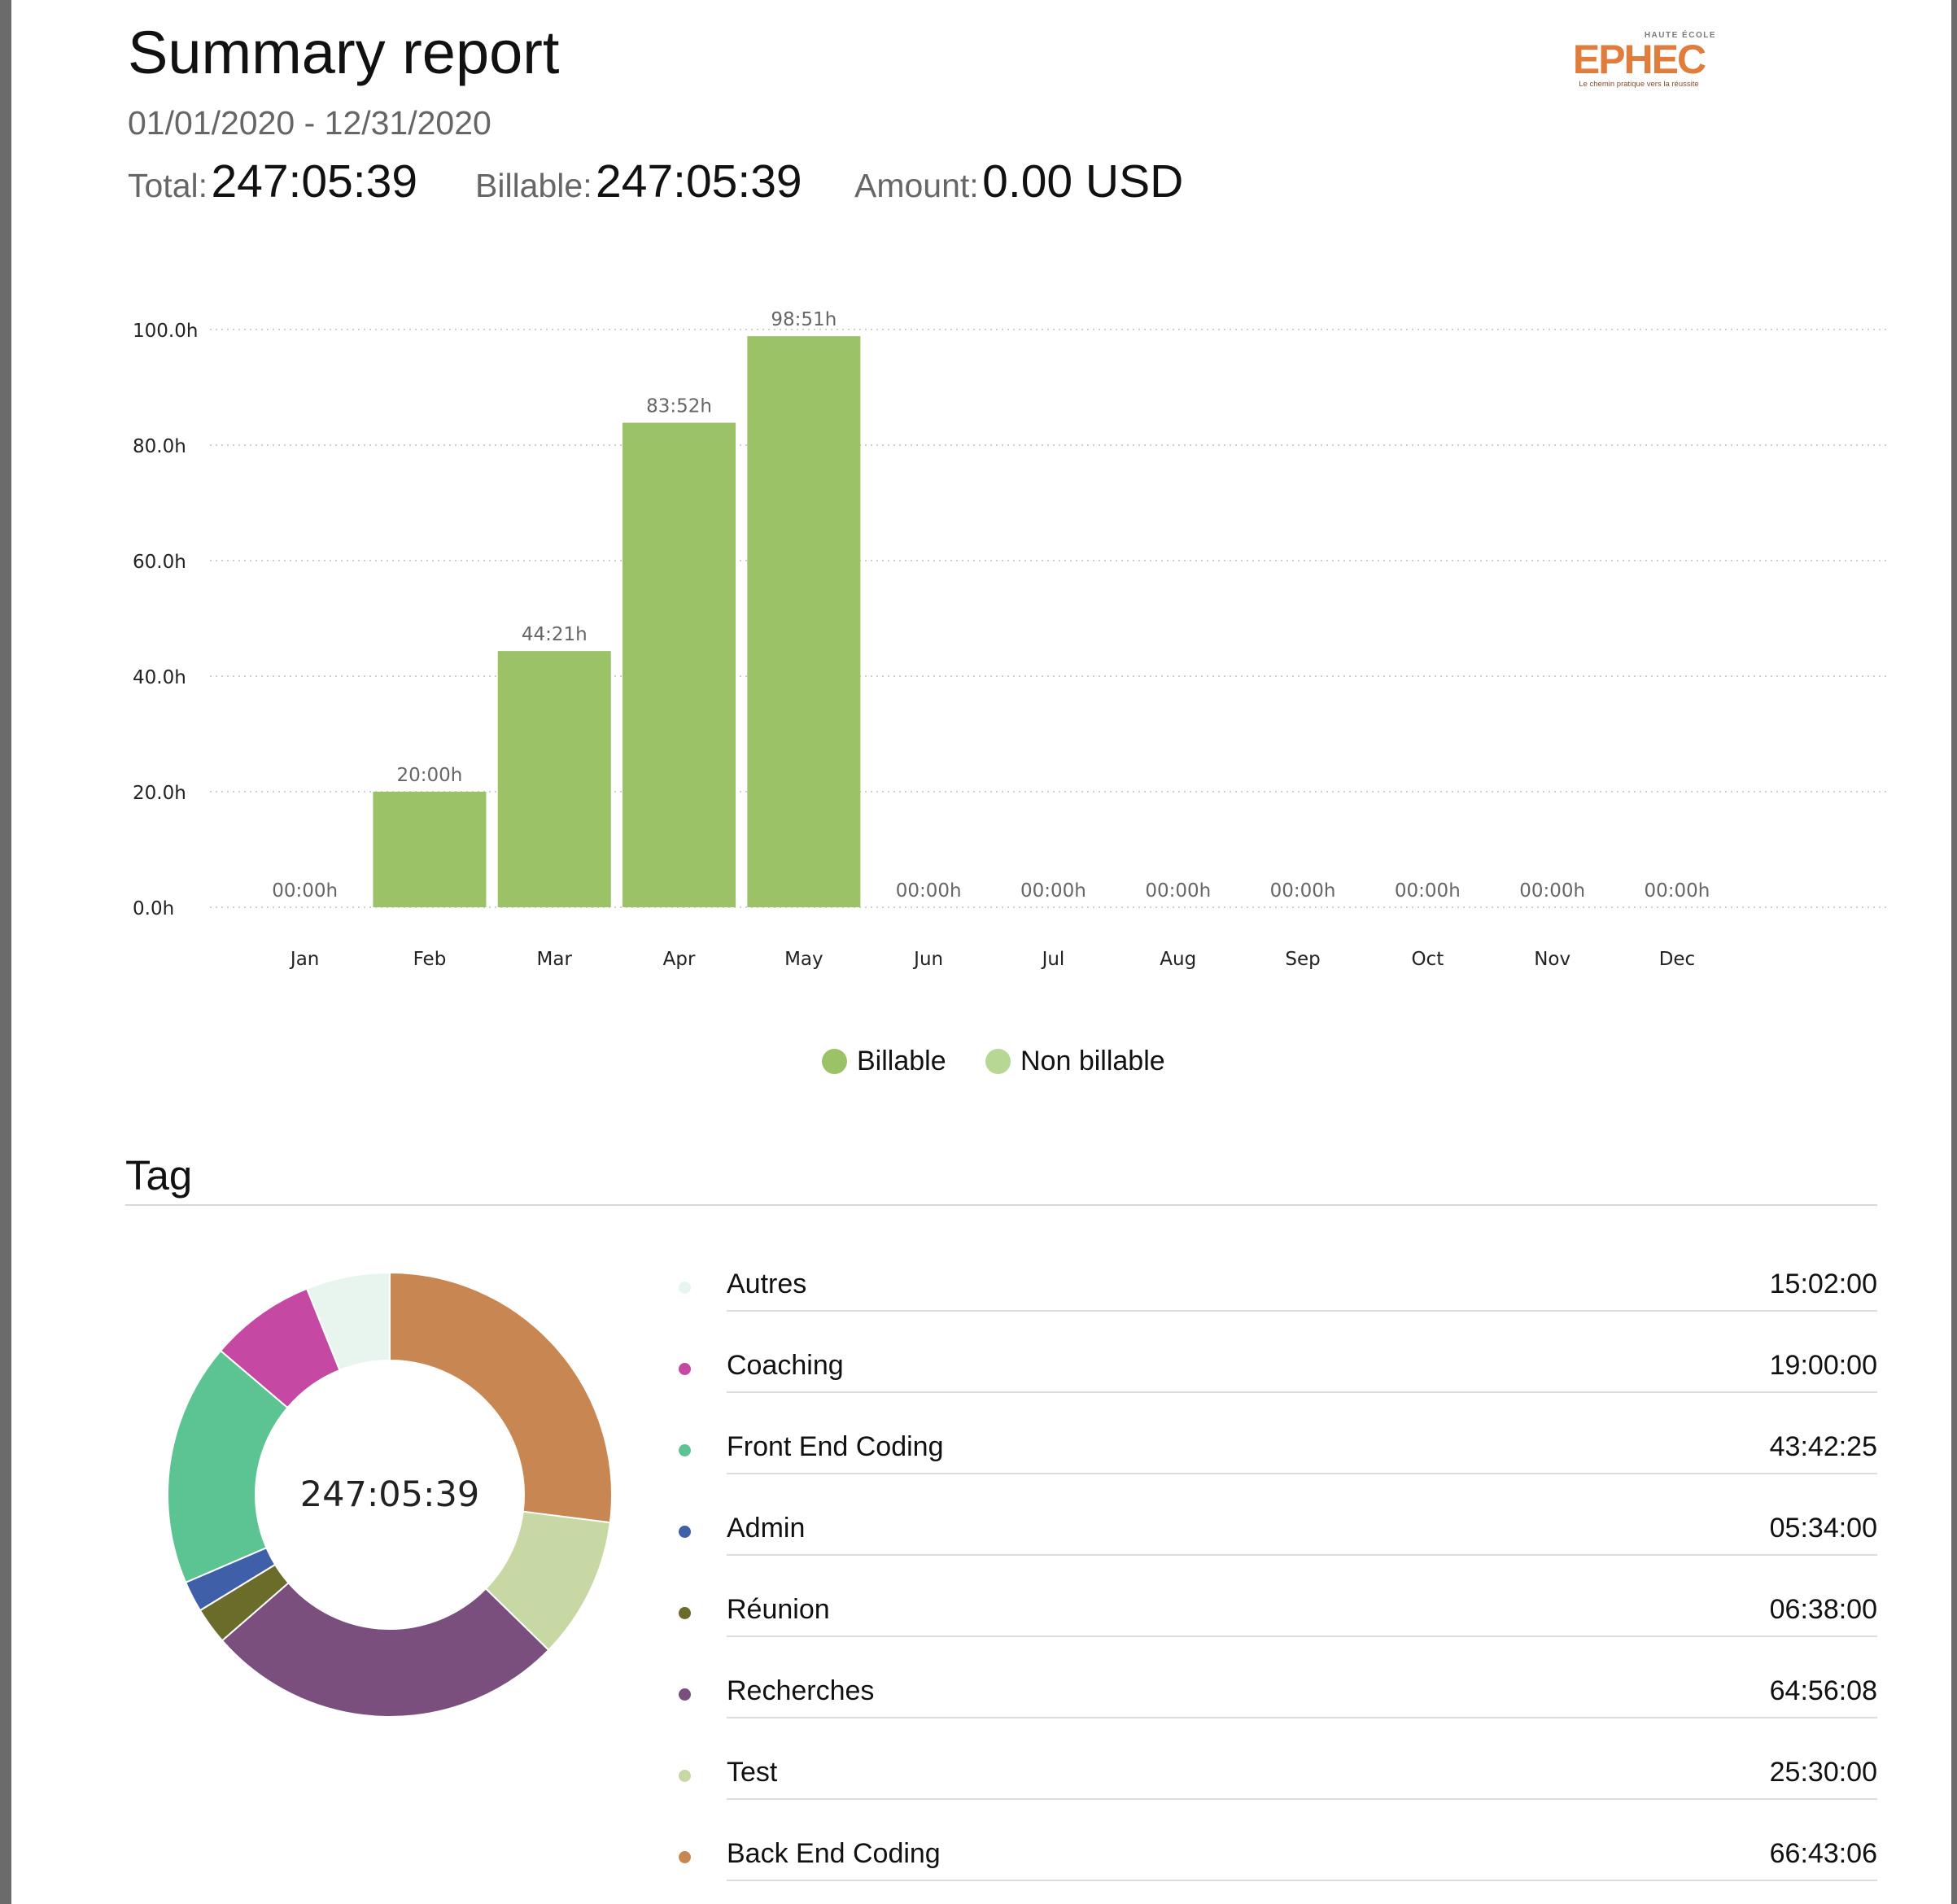 This screenshot has height=1904, width=1957. What do you see at coordinates (699, 181) in the screenshot?
I see `billable-value: 247:05:39` at bounding box center [699, 181].